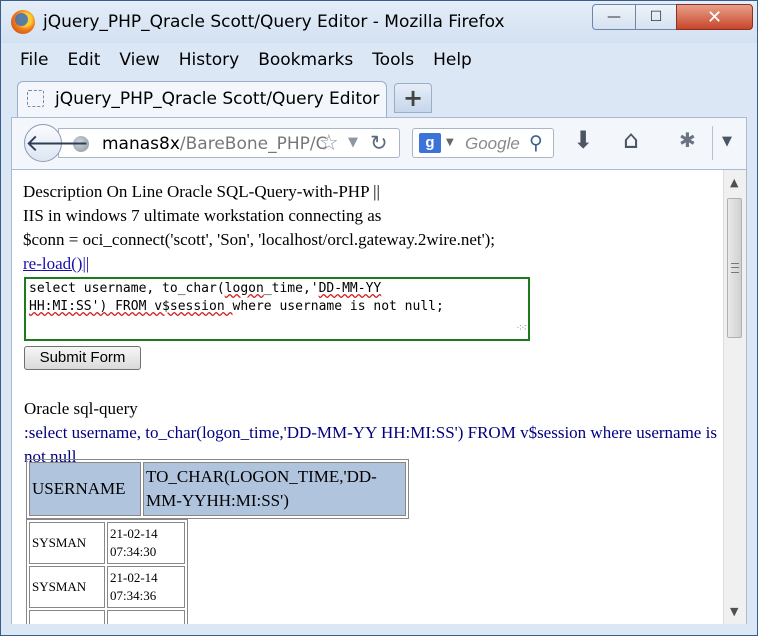  I want to click on menu-file: File, so click(34, 60).